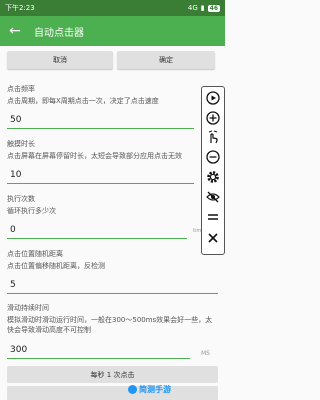 The height and width of the screenshot is (400, 320). Describe the element at coordinates (213, 157) in the screenshot. I see `remove-point-icon` at that location.